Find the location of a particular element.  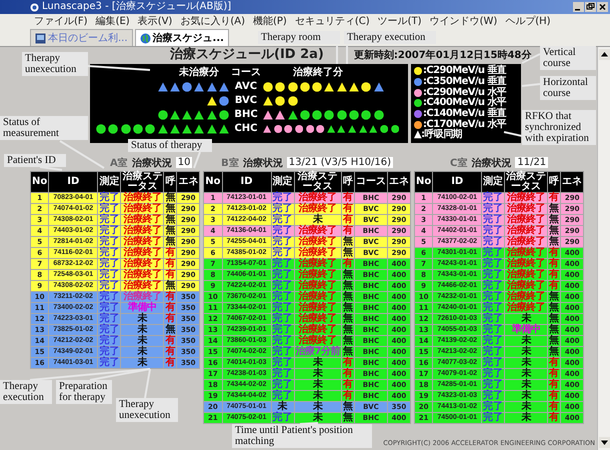

menu-item: セキュリティ(C) is located at coordinates (332, 22).